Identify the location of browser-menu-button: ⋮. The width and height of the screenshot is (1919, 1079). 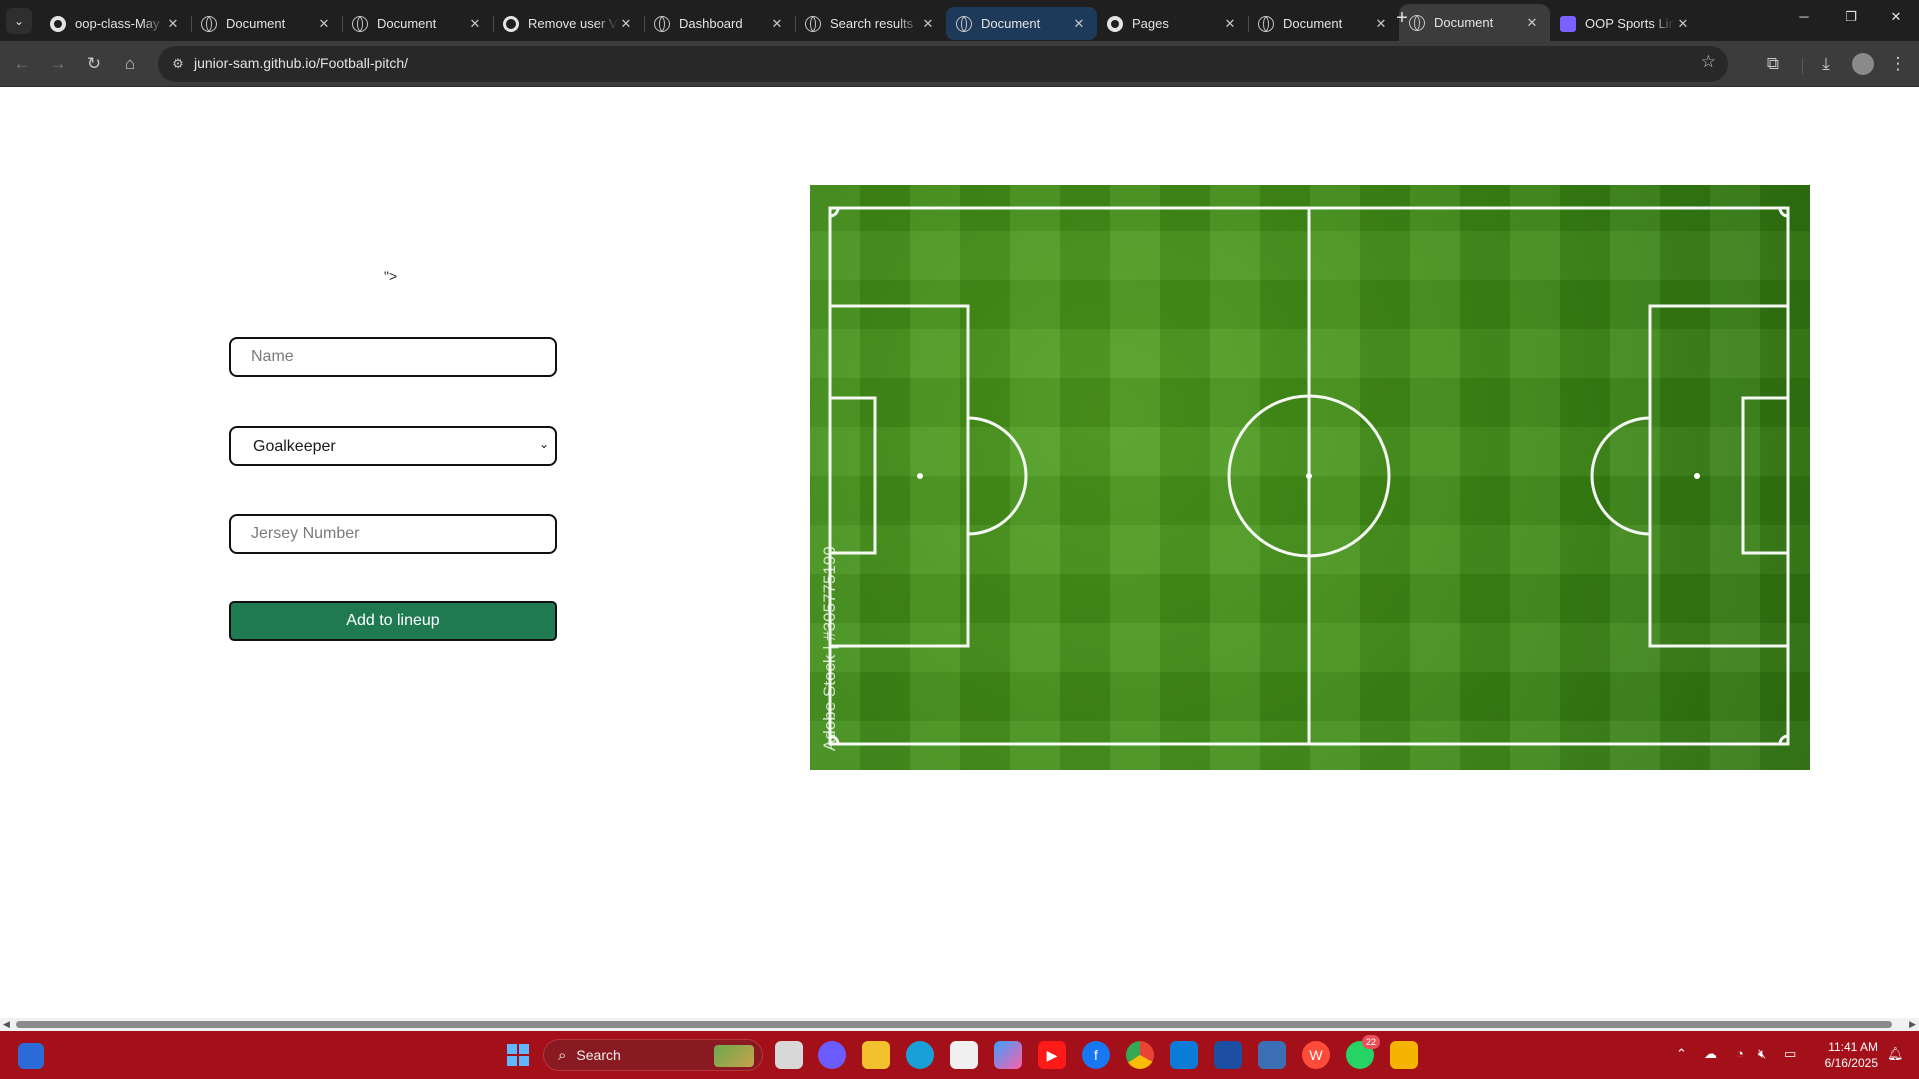
(1898, 64).